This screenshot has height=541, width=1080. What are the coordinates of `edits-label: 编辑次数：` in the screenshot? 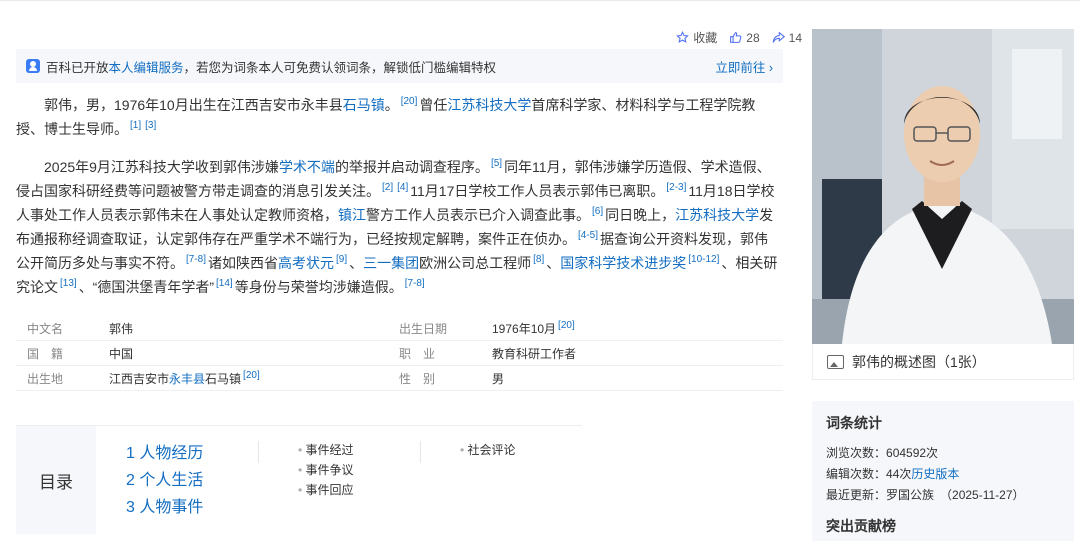 It's located at (856, 474).